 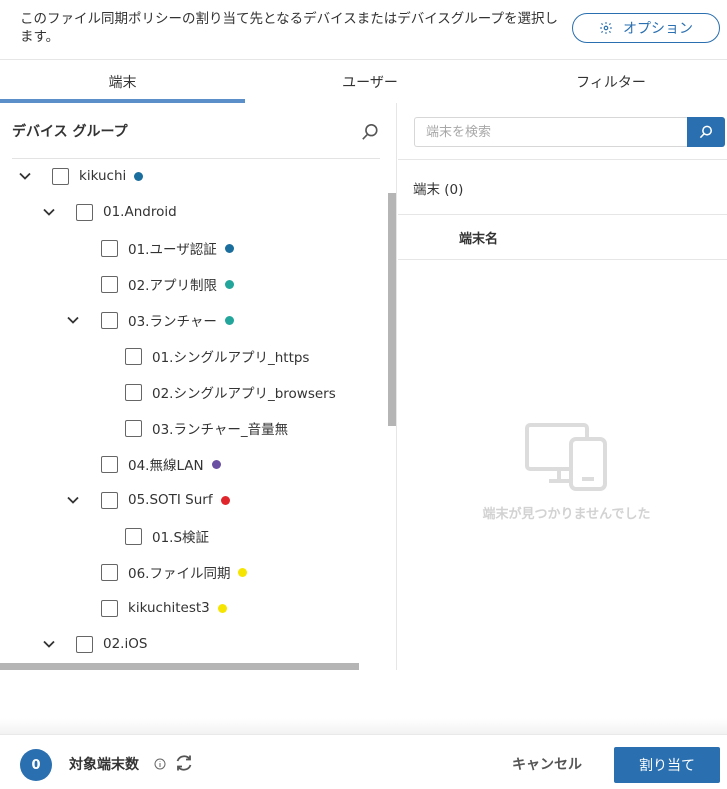 I want to click on options-label: オプション, so click(x=658, y=29).